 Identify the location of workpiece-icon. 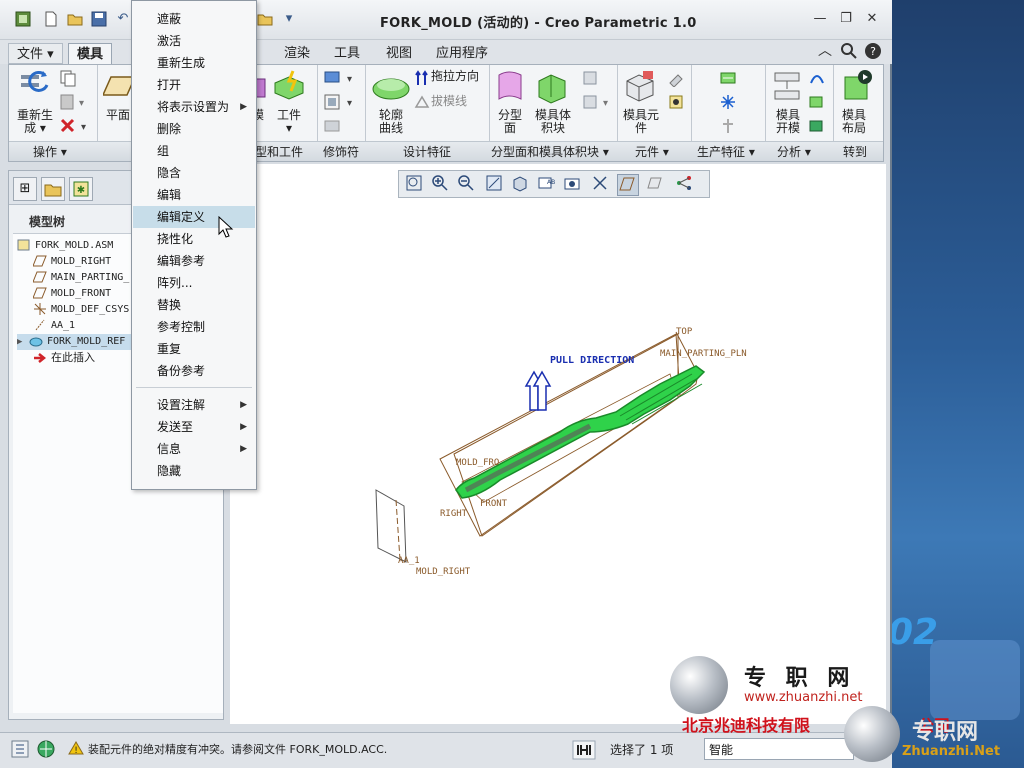
(289, 86).